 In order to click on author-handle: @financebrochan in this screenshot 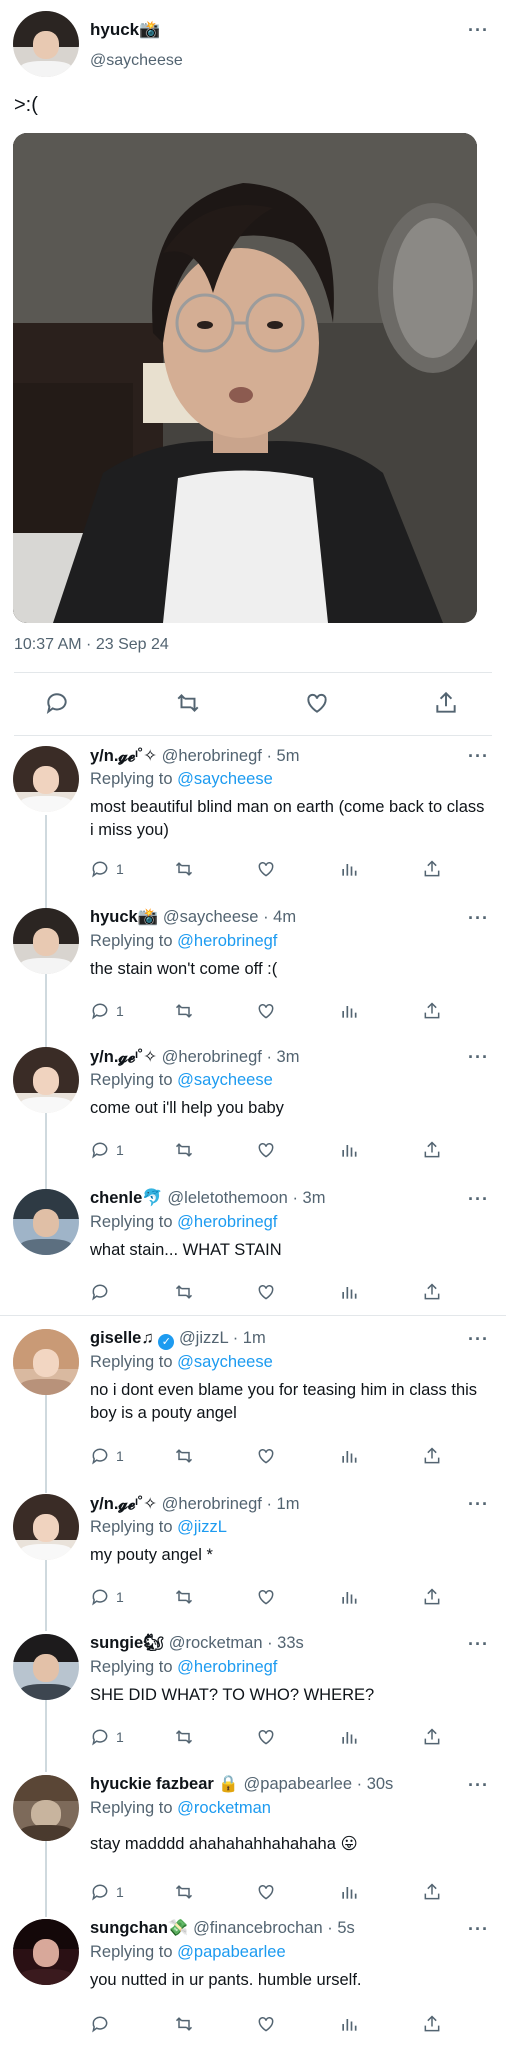, I will do `click(258, 1928)`.